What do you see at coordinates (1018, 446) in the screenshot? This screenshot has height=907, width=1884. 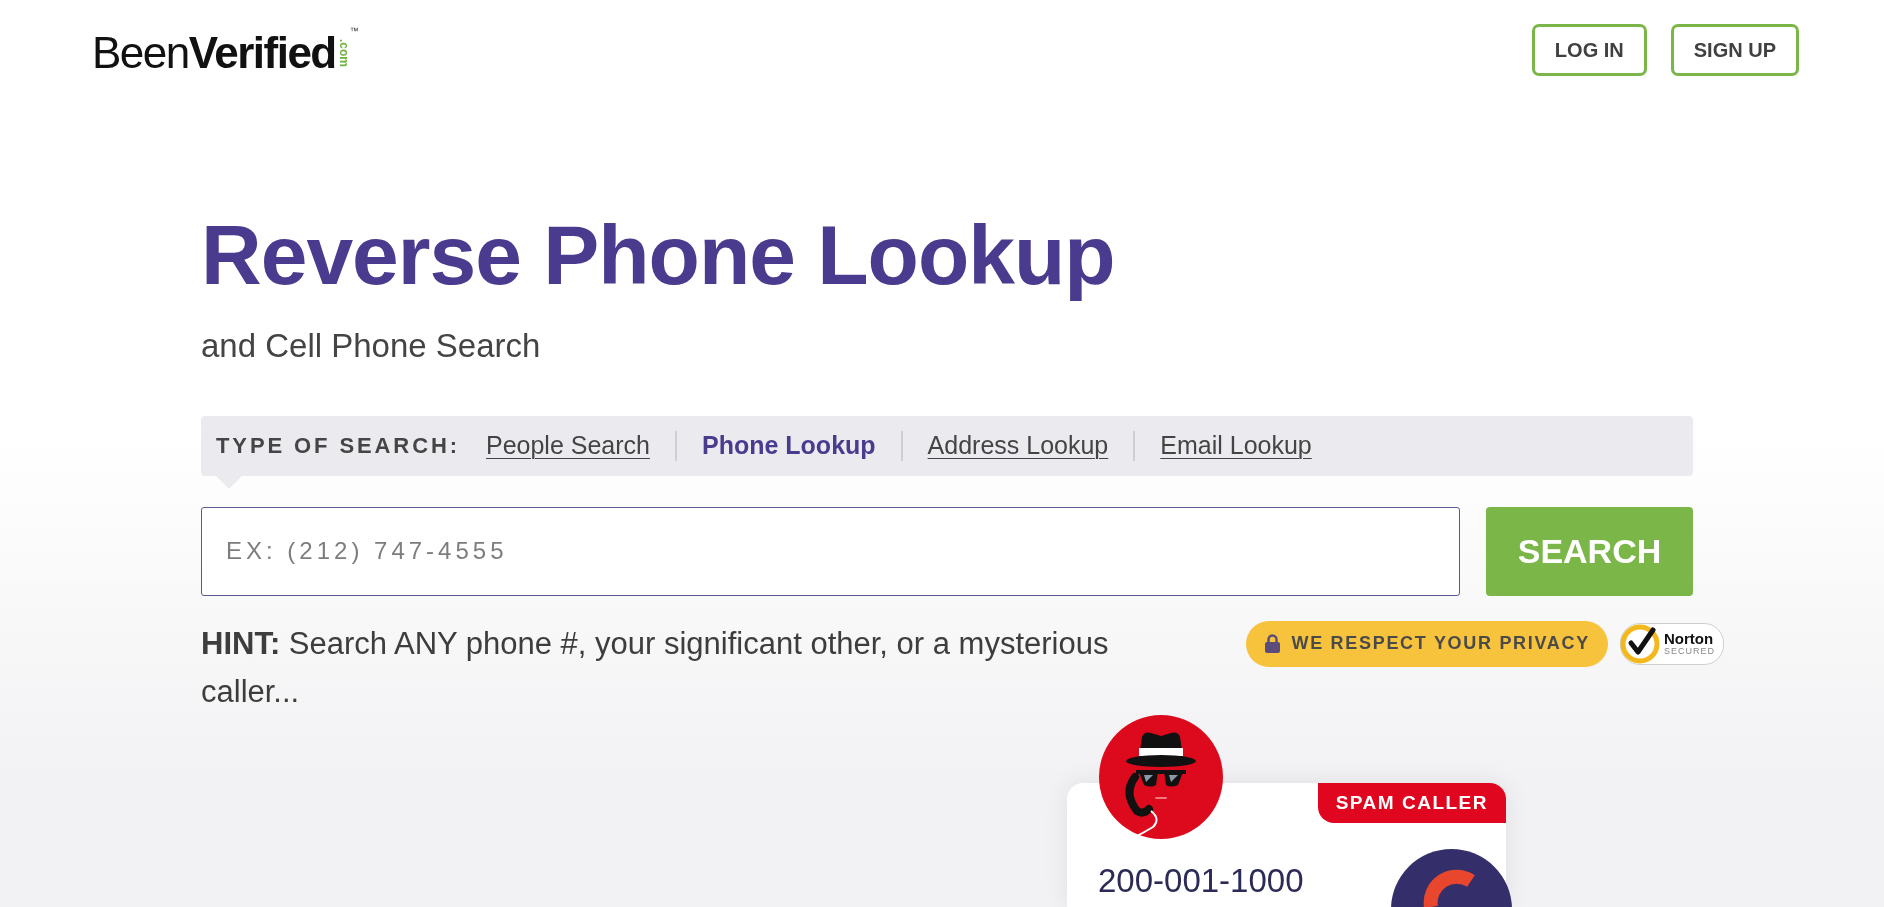 I see `search-type-tab: Address Lookup` at bounding box center [1018, 446].